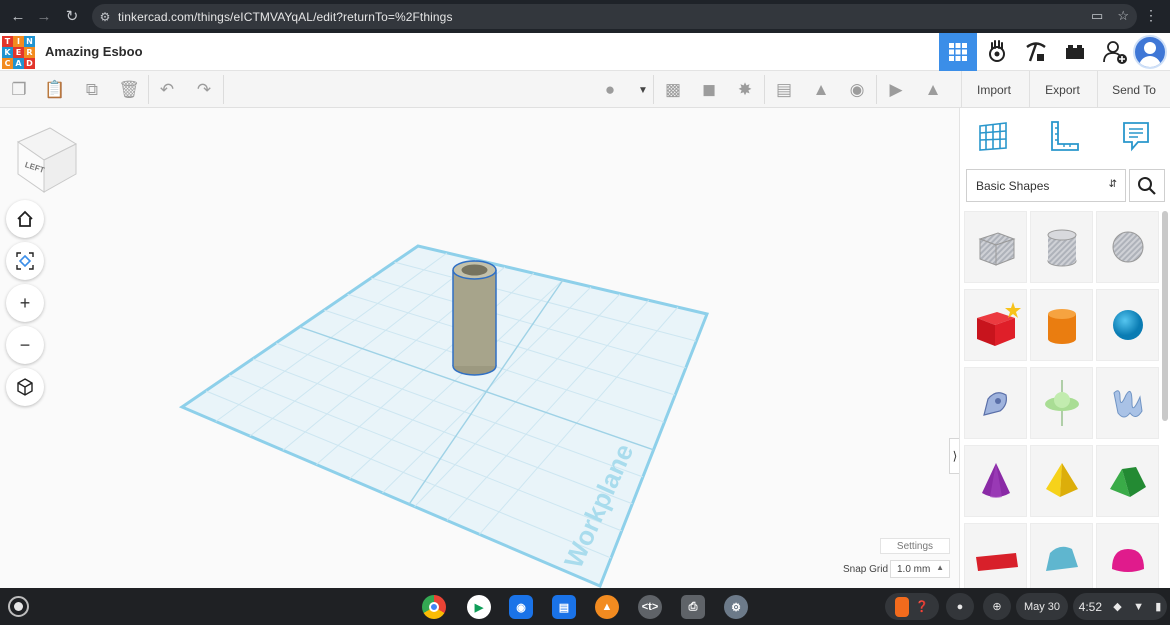  I want to click on cruise-icon: ✸, so click(745, 90).